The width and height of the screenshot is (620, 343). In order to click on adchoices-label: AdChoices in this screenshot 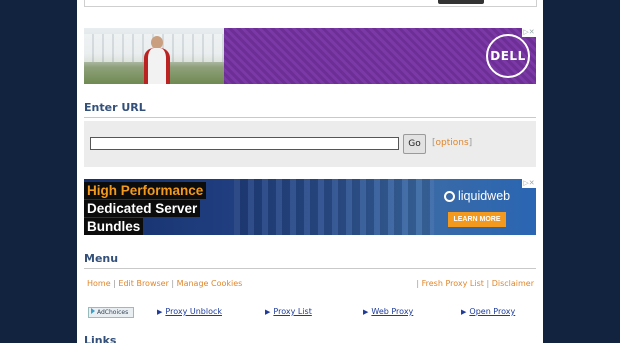, I will do `click(113, 312)`.